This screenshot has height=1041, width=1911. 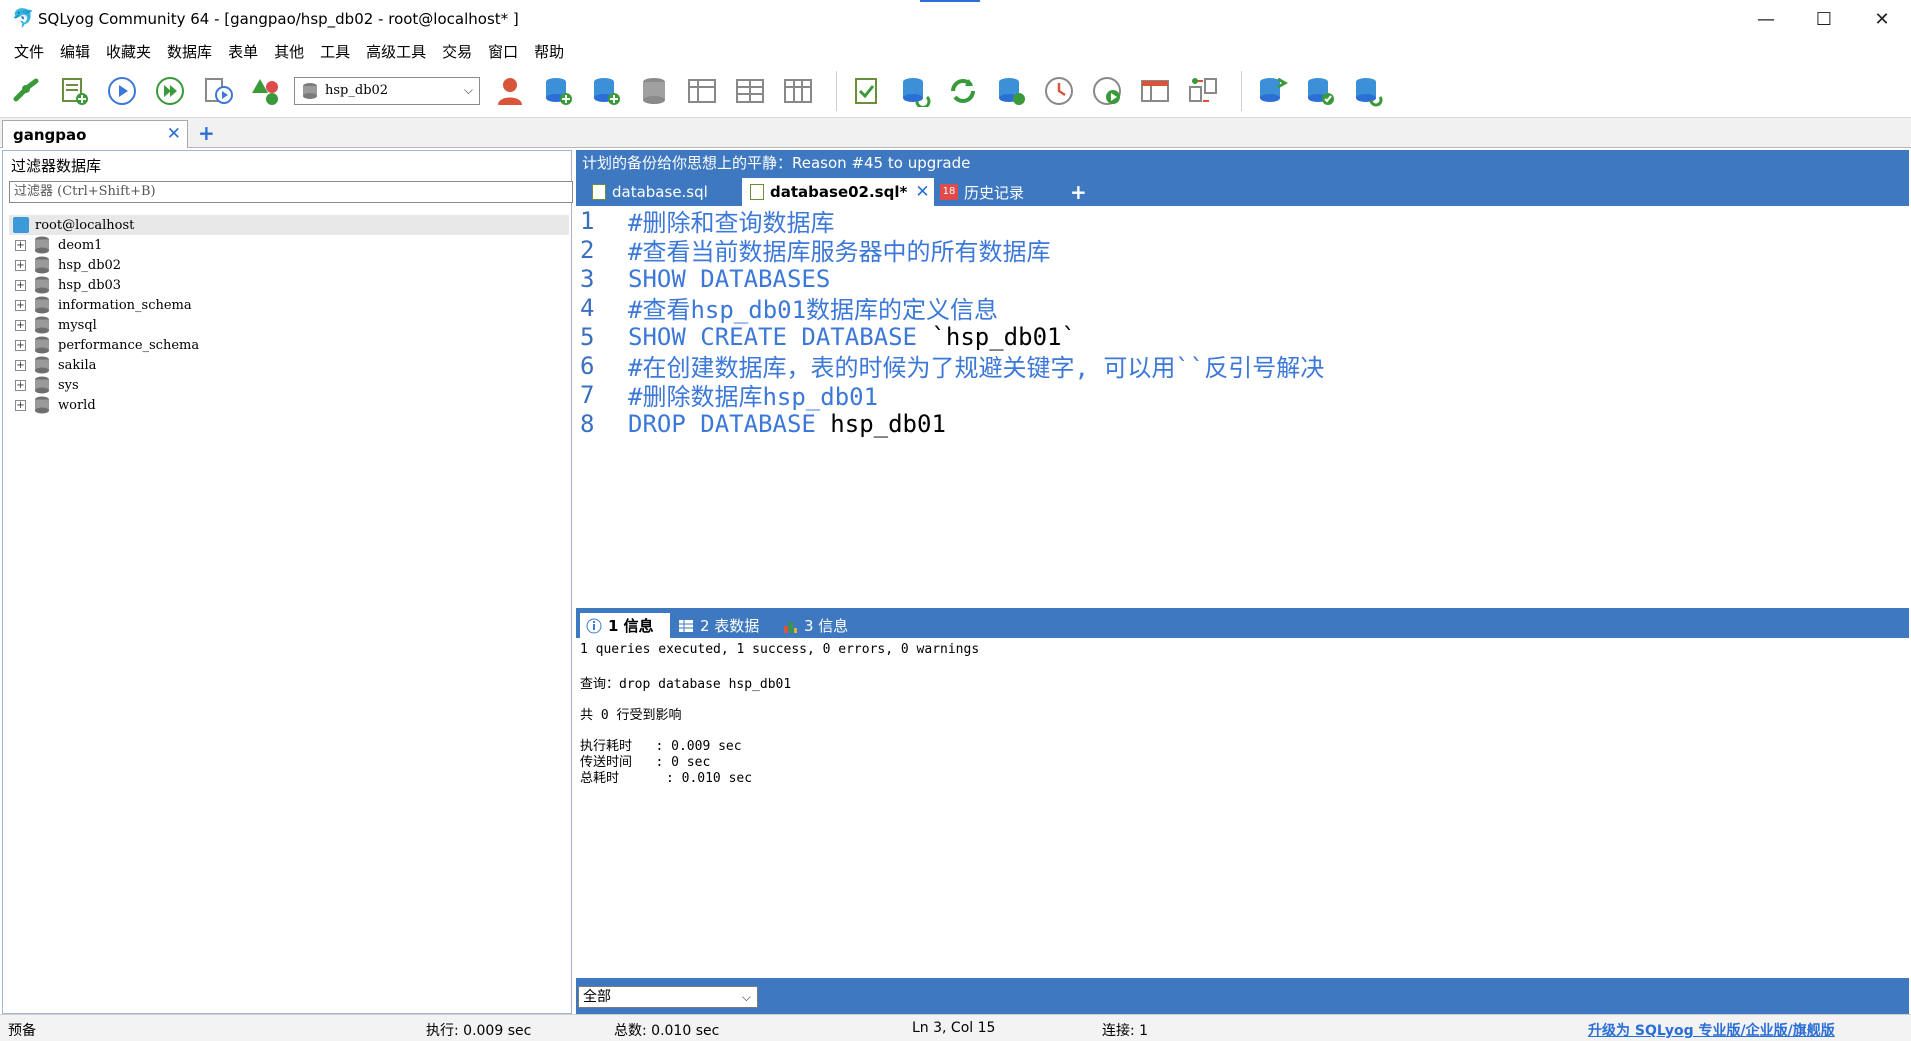 What do you see at coordinates (594, 625) in the screenshot?
I see `info-icon` at bounding box center [594, 625].